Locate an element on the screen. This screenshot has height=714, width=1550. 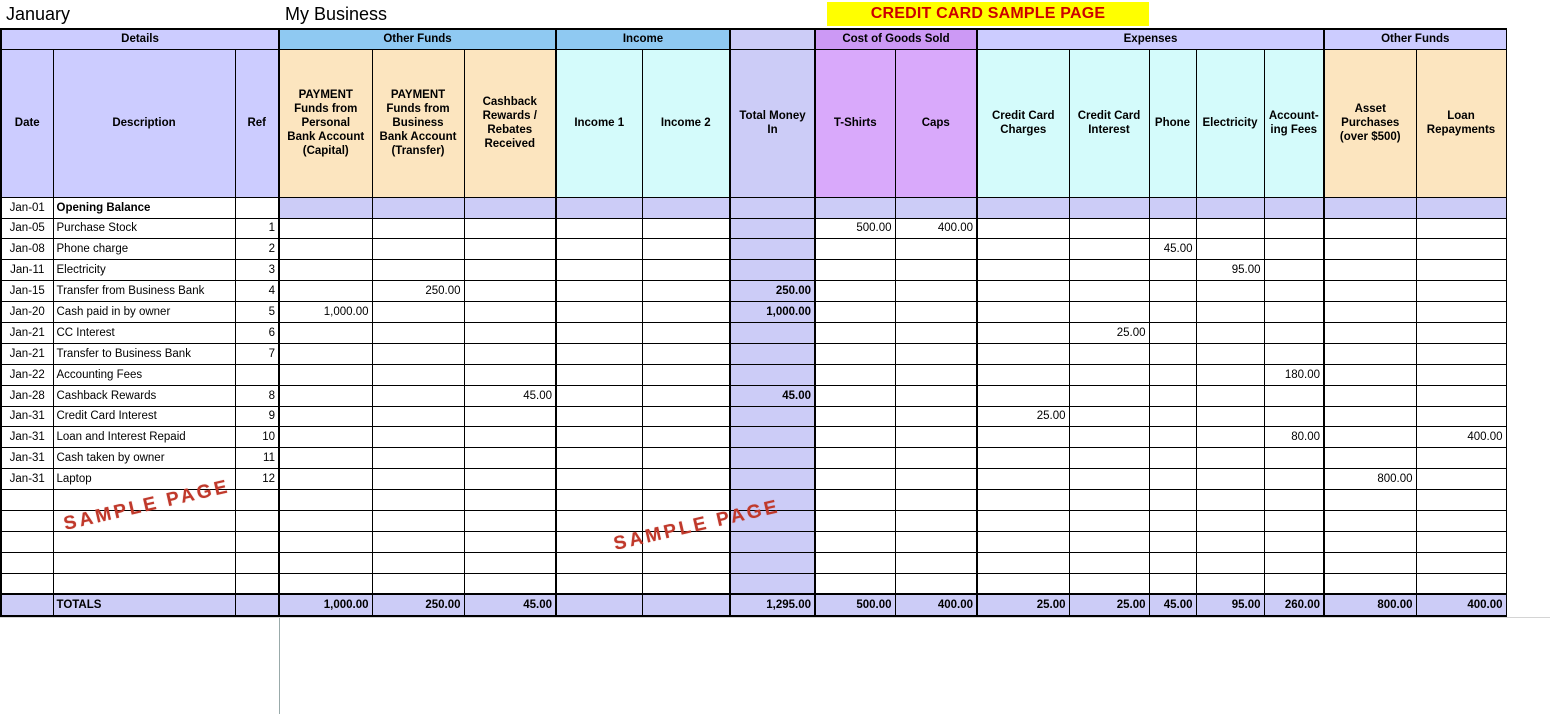
cell-description is located at coordinates (144, 541).